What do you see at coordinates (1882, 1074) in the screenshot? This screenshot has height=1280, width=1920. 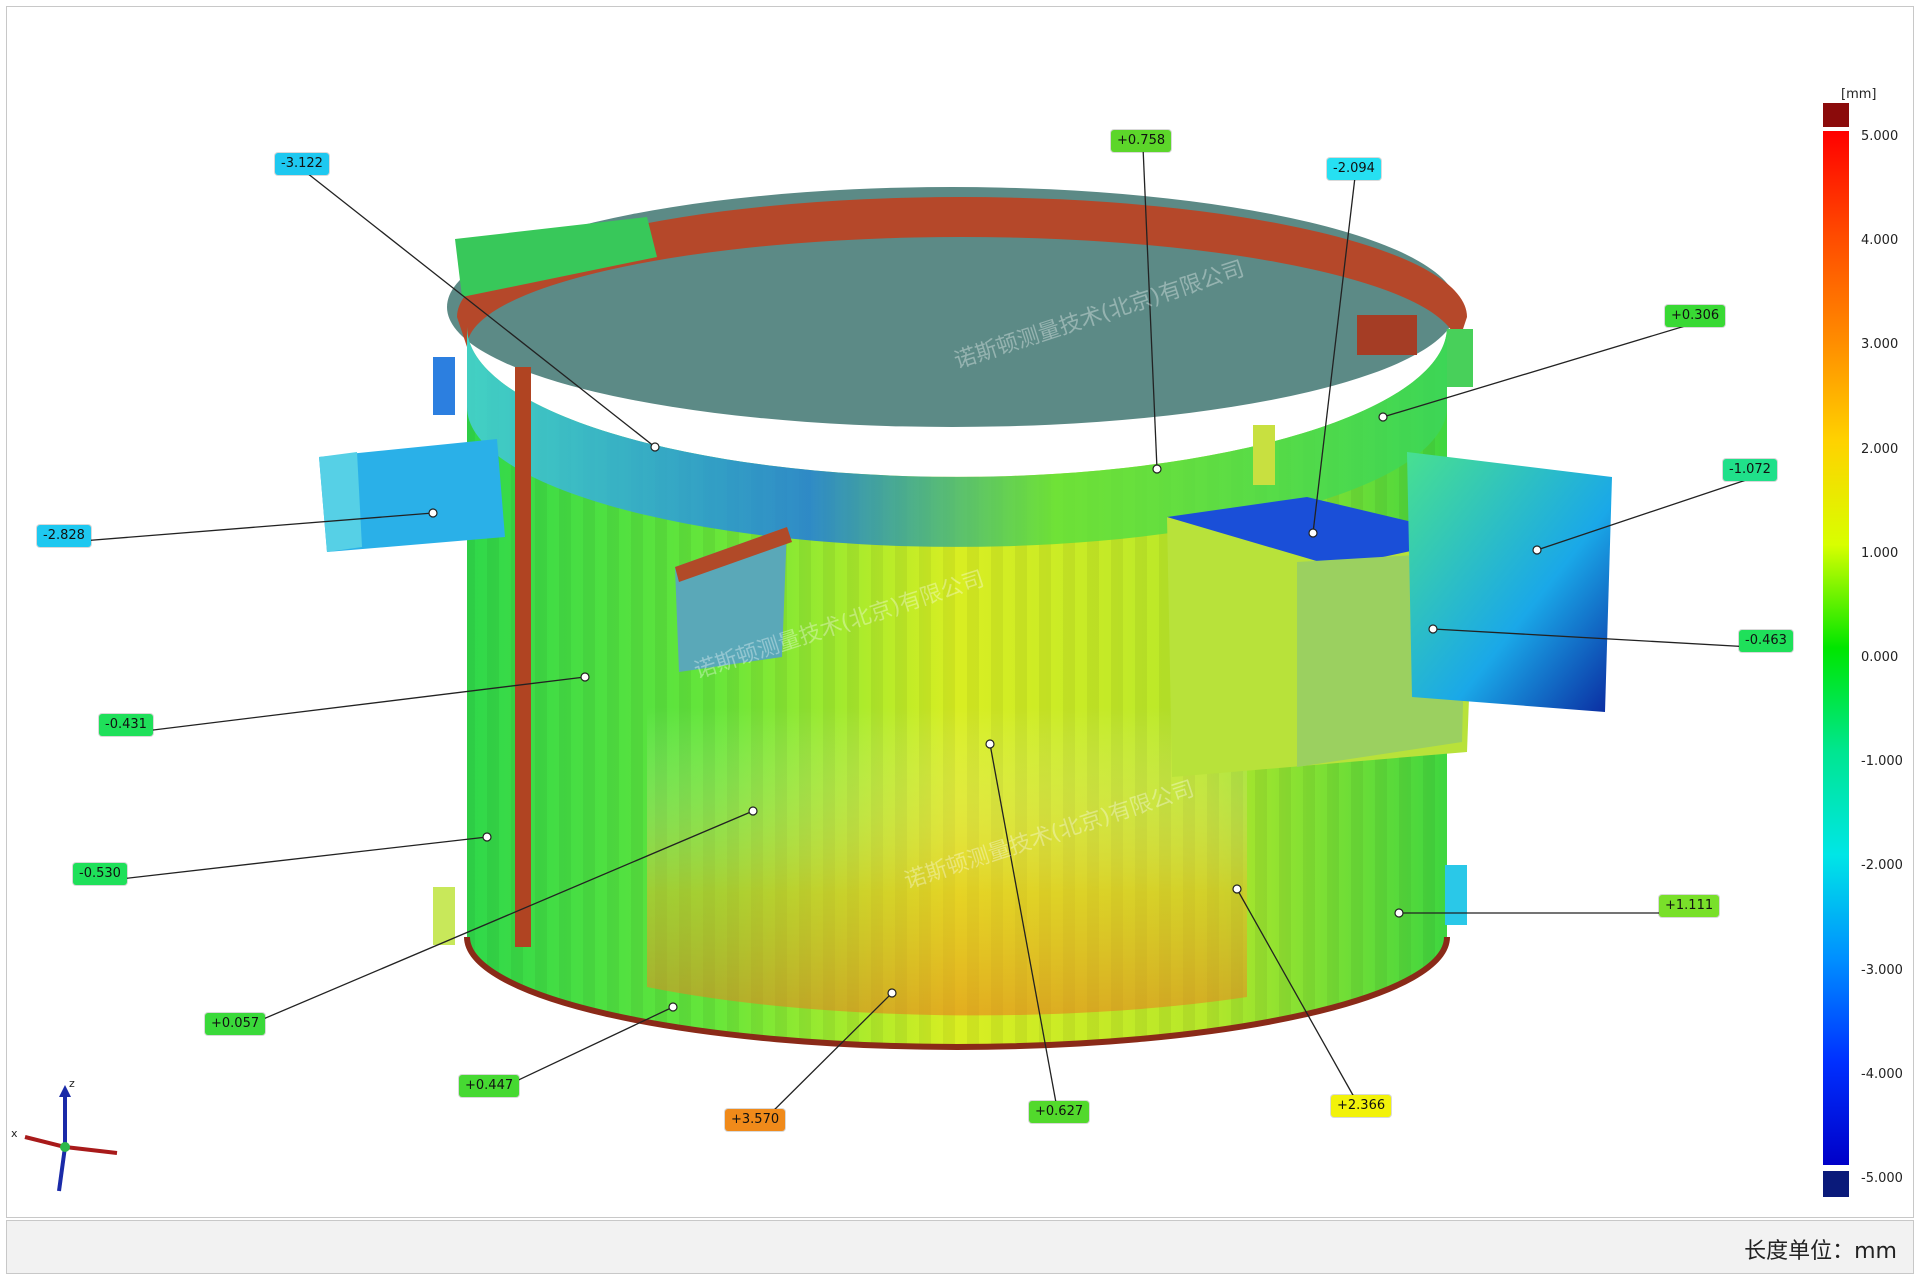 I see `scale-tick-label: -4.000` at bounding box center [1882, 1074].